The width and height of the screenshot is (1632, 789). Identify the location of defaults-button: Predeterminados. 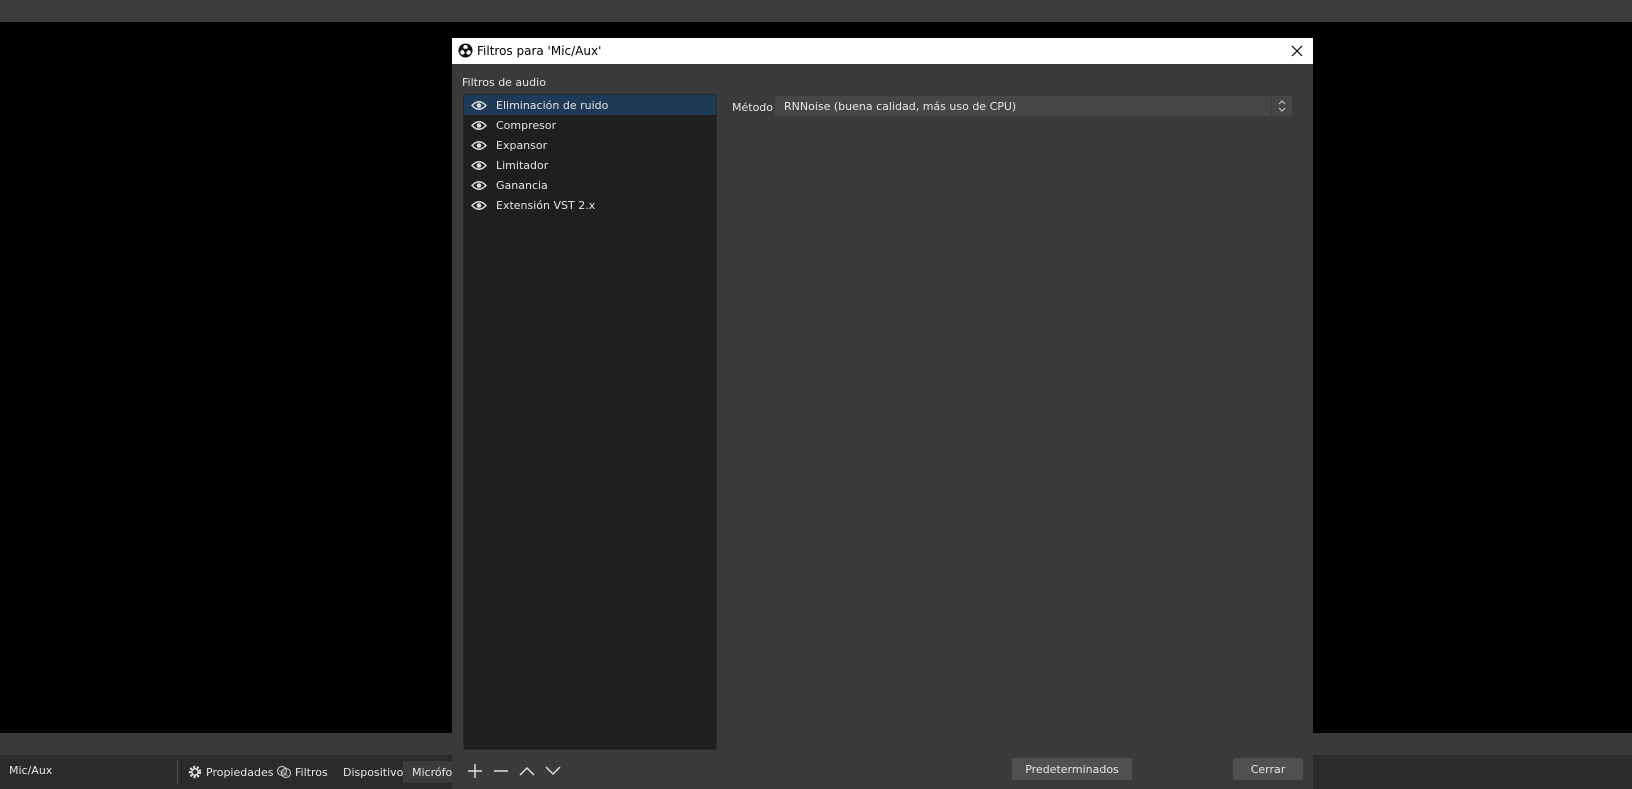
(1072, 769).